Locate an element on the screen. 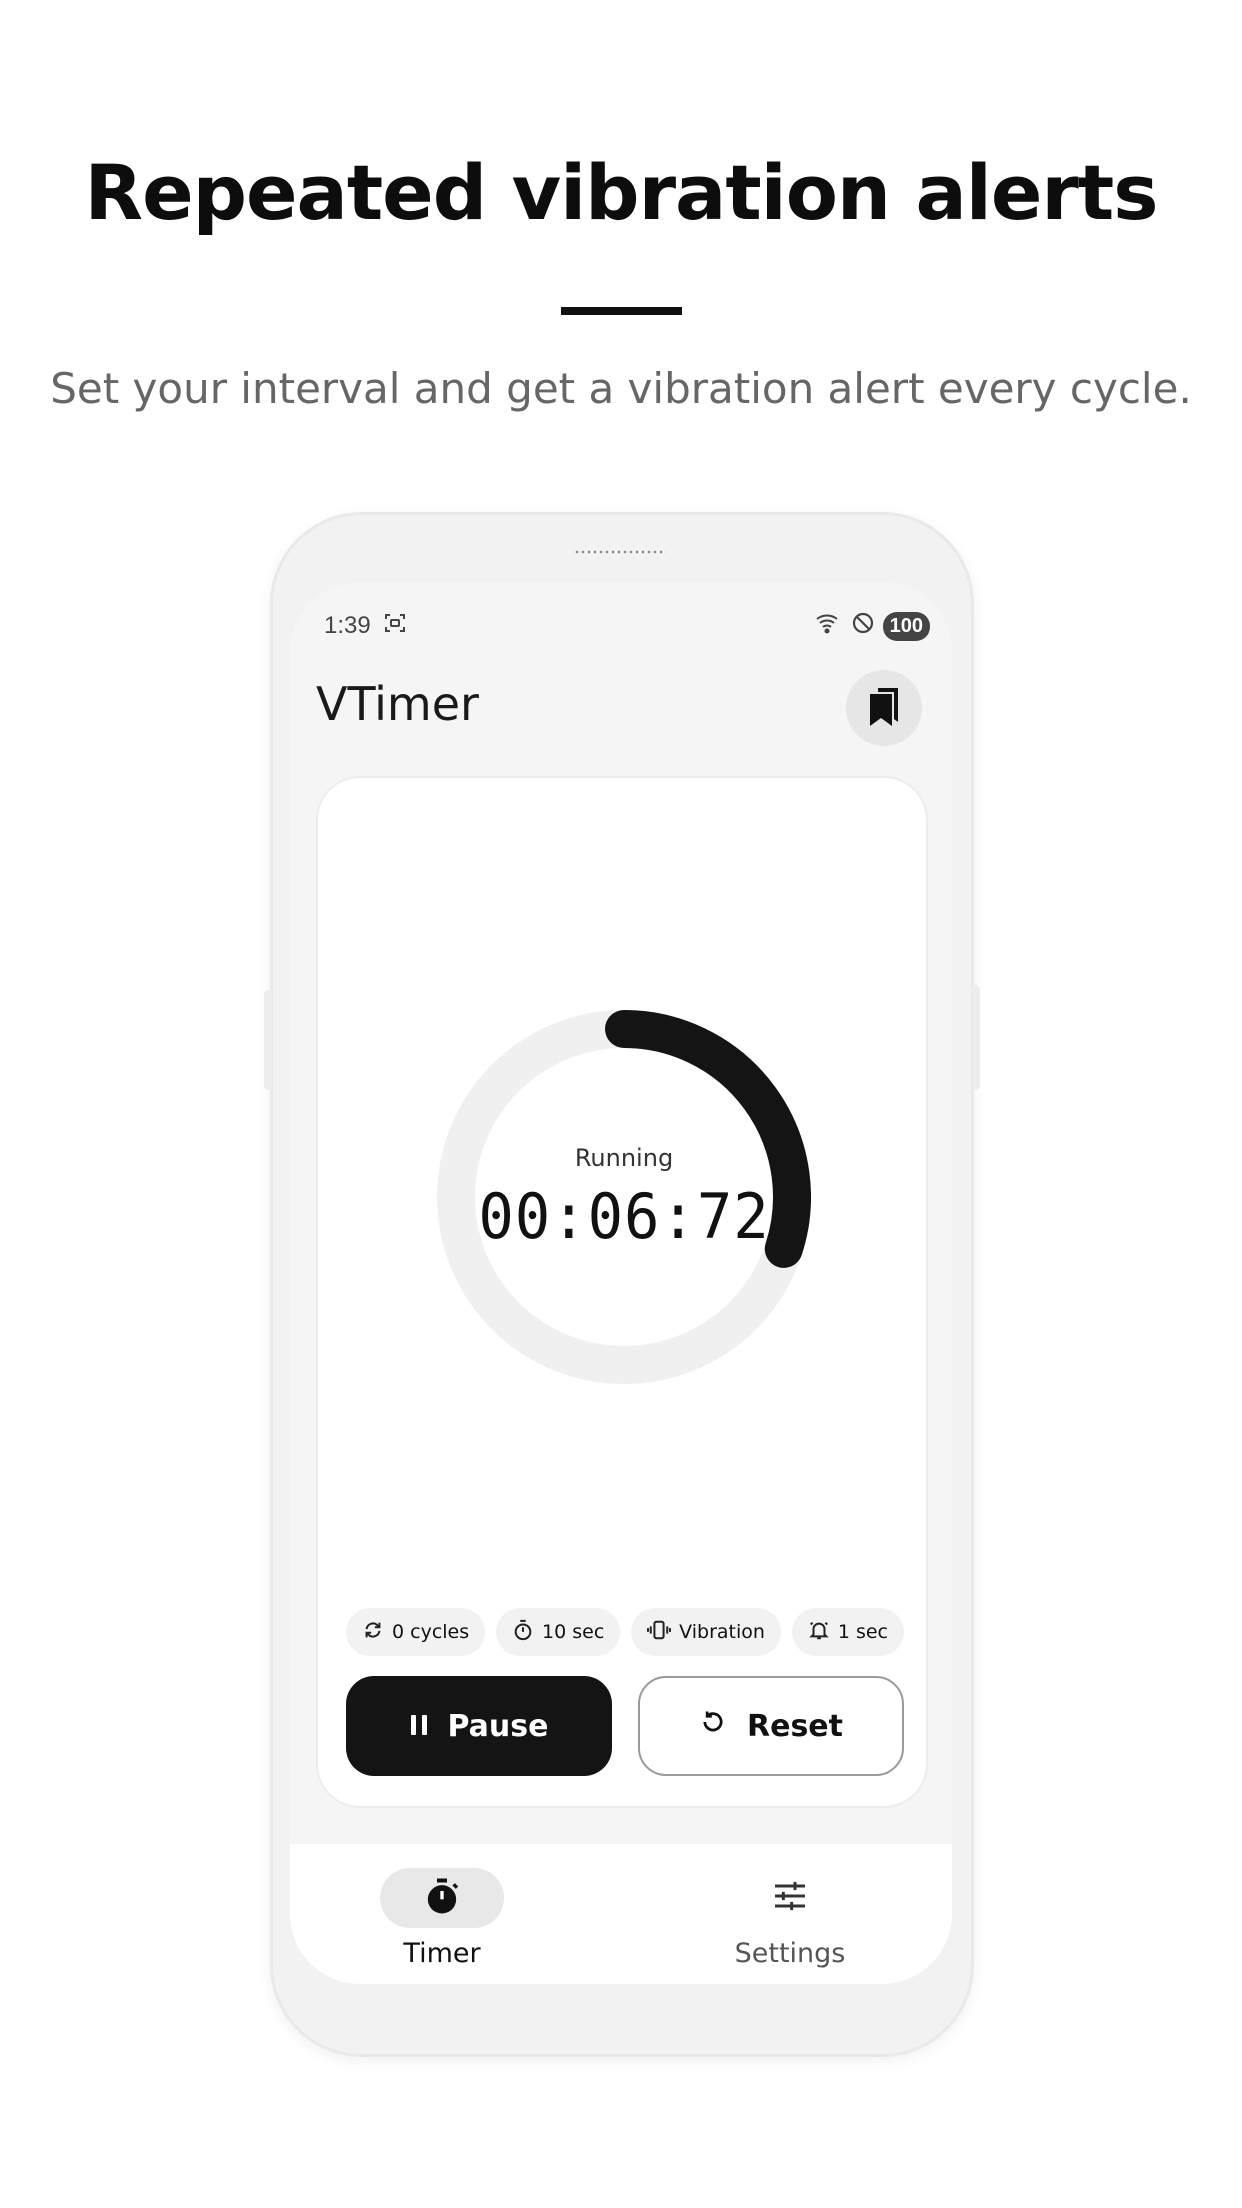  nav-tab-settings: Settings is located at coordinates (790, 1906).